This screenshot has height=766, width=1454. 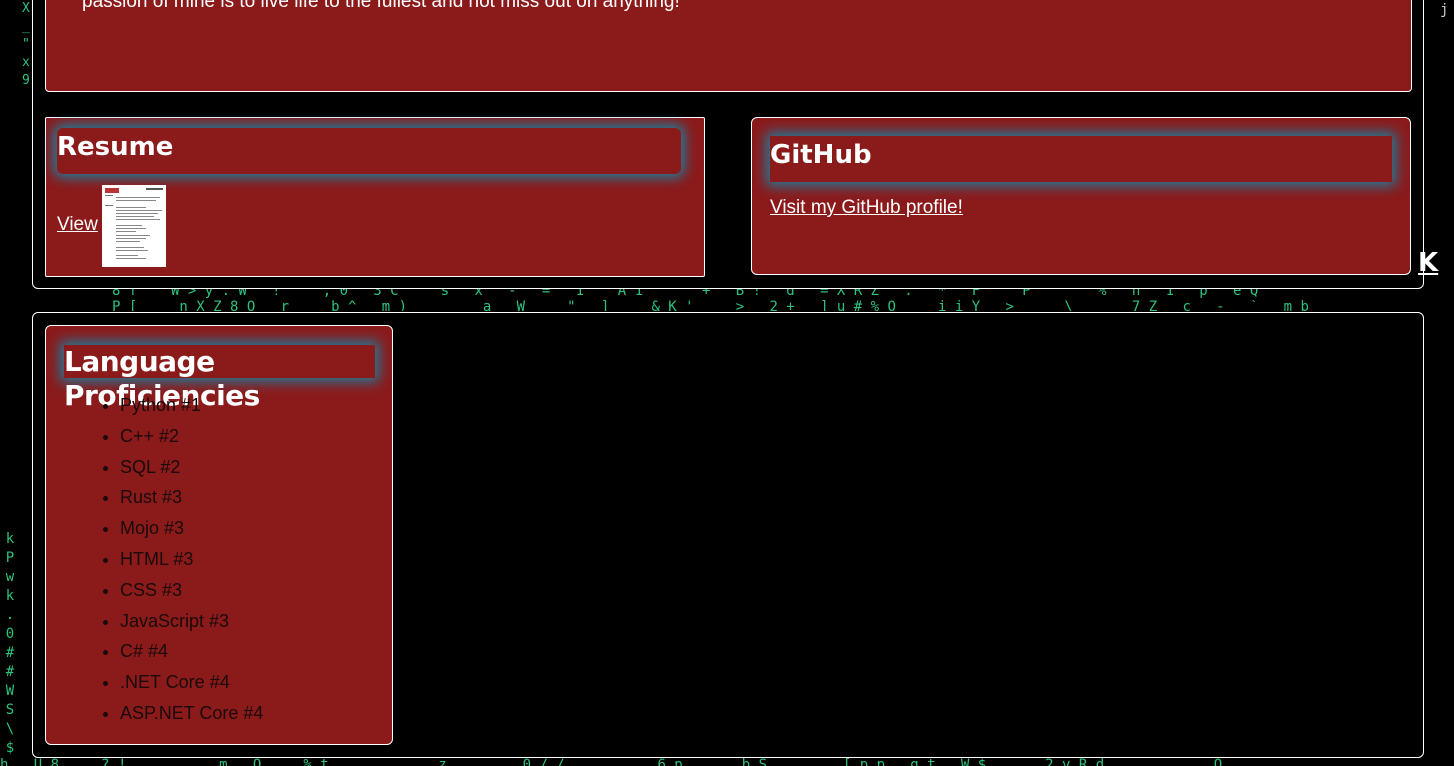 I want to click on resume-thumbnail-icon, so click(x=134, y=226).